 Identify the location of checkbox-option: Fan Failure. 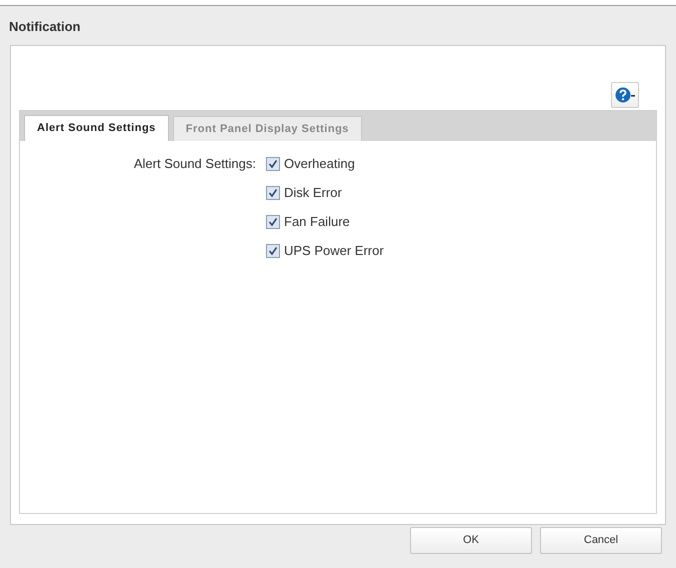
(325, 221).